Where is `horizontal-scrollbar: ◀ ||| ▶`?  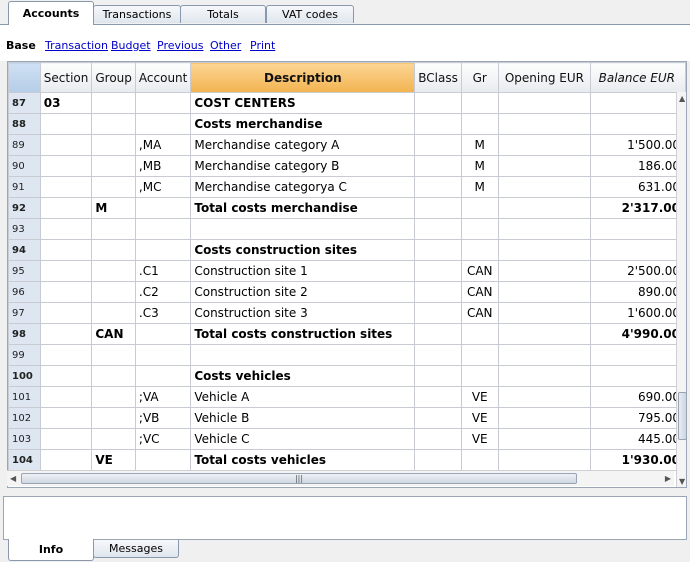 horizontal-scrollbar: ◀ ||| ▶ is located at coordinates (340, 478).